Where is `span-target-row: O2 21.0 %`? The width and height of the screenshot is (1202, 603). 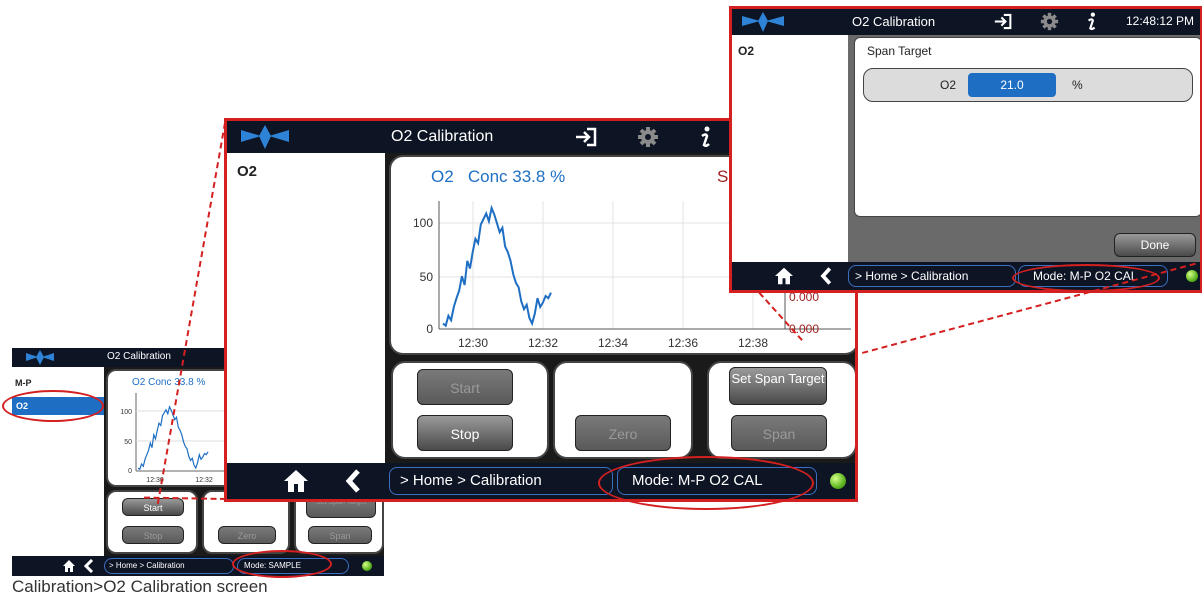
span-target-row: O2 21.0 % is located at coordinates (1028, 85).